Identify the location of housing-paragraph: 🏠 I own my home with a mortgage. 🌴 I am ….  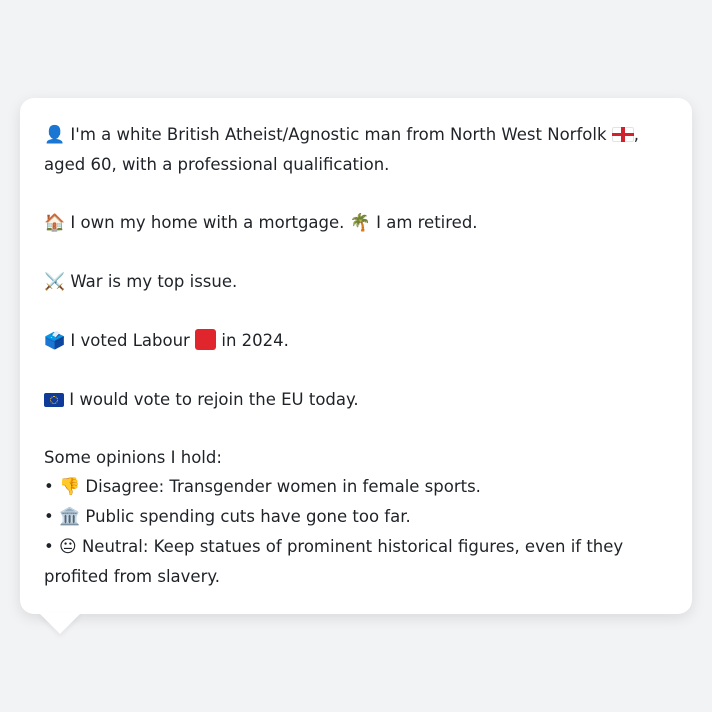
(356, 223).